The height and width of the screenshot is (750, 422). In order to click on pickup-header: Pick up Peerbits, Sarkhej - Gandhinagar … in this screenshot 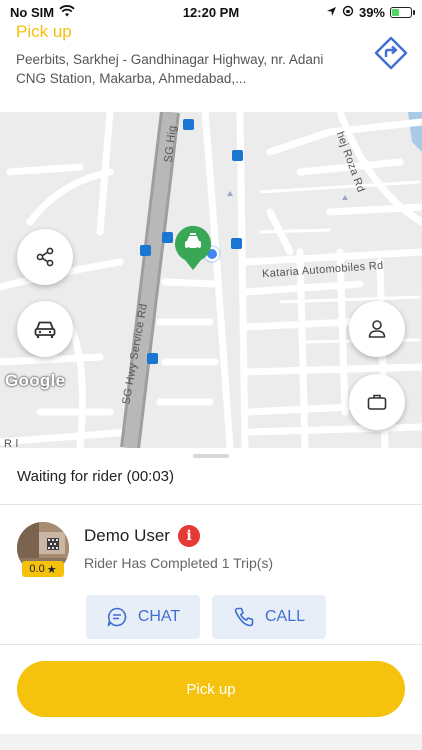, I will do `click(211, 66)`.